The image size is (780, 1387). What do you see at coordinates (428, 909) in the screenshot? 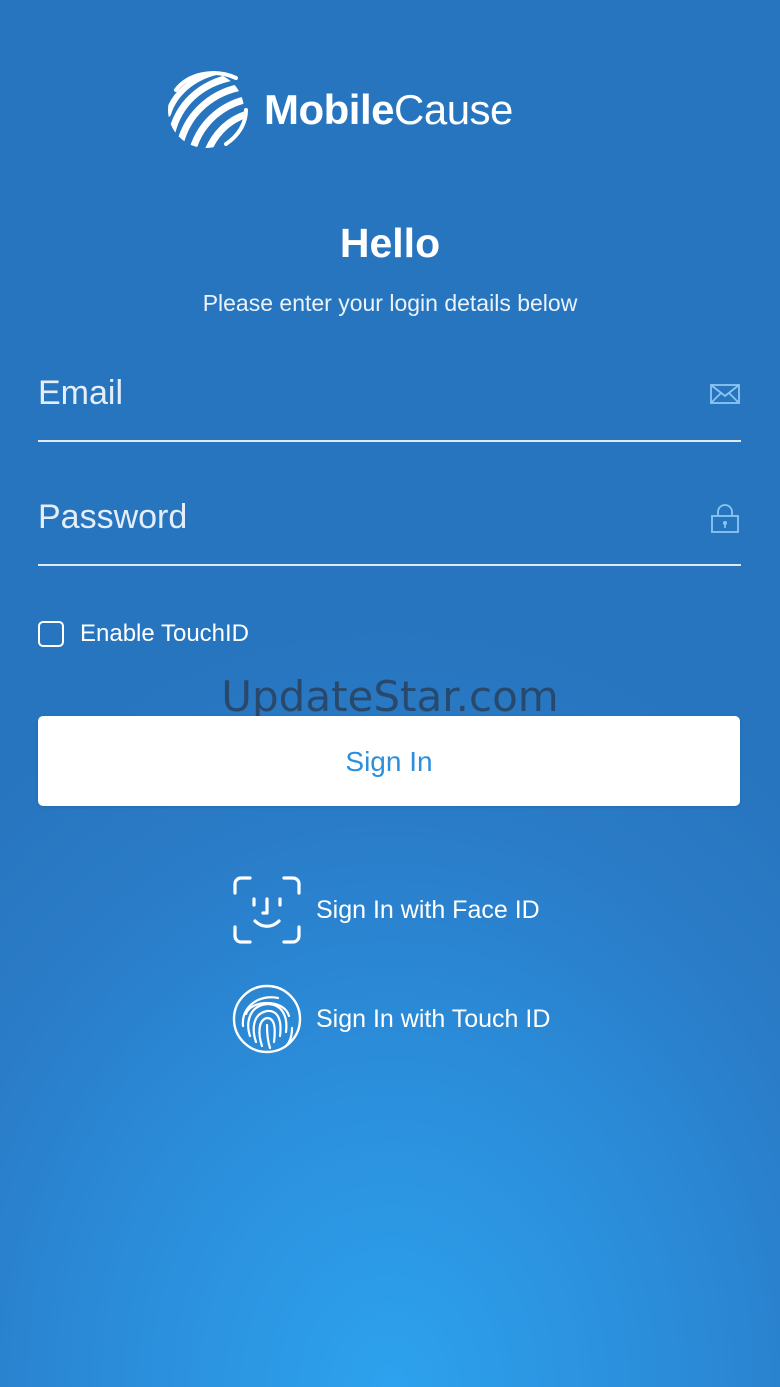
I see `face-id-label: Sign In with Face ID` at bounding box center [428, 909].